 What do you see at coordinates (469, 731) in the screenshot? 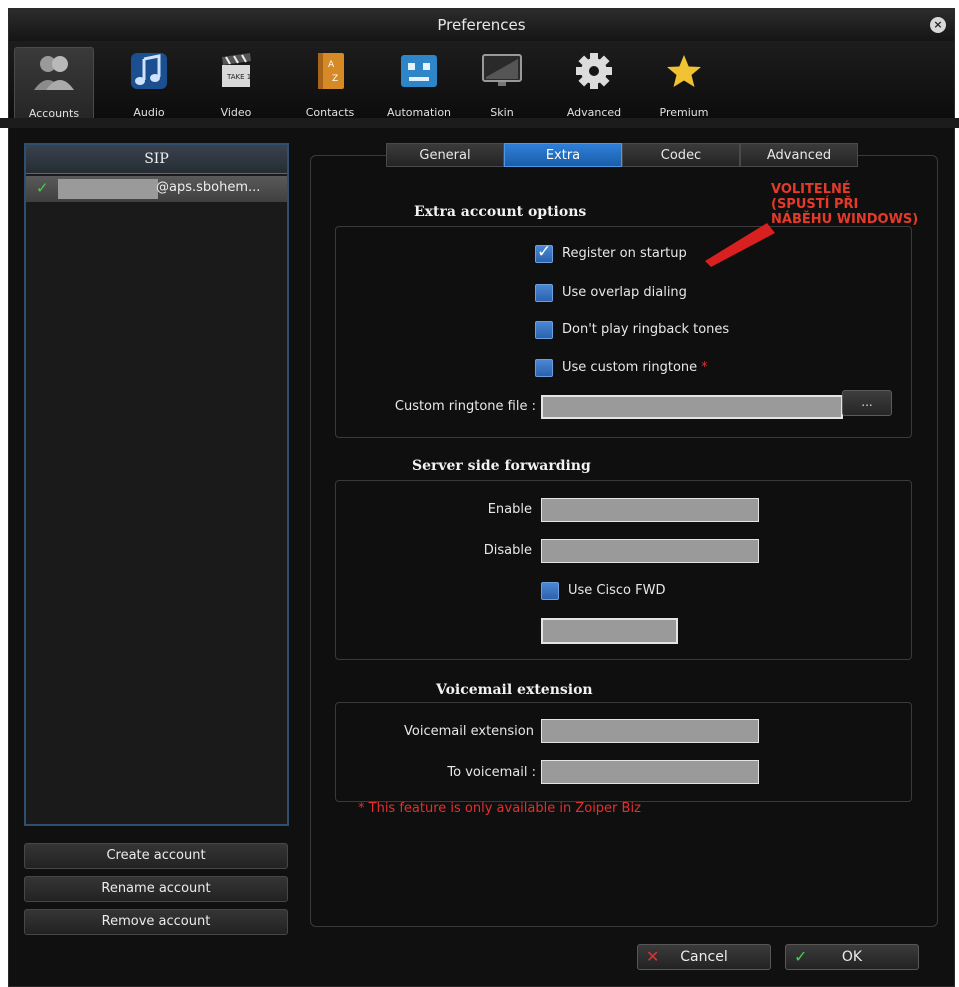
I see `voicemail-extension-label: Voicemail extension` at bounding box center [469, 731].